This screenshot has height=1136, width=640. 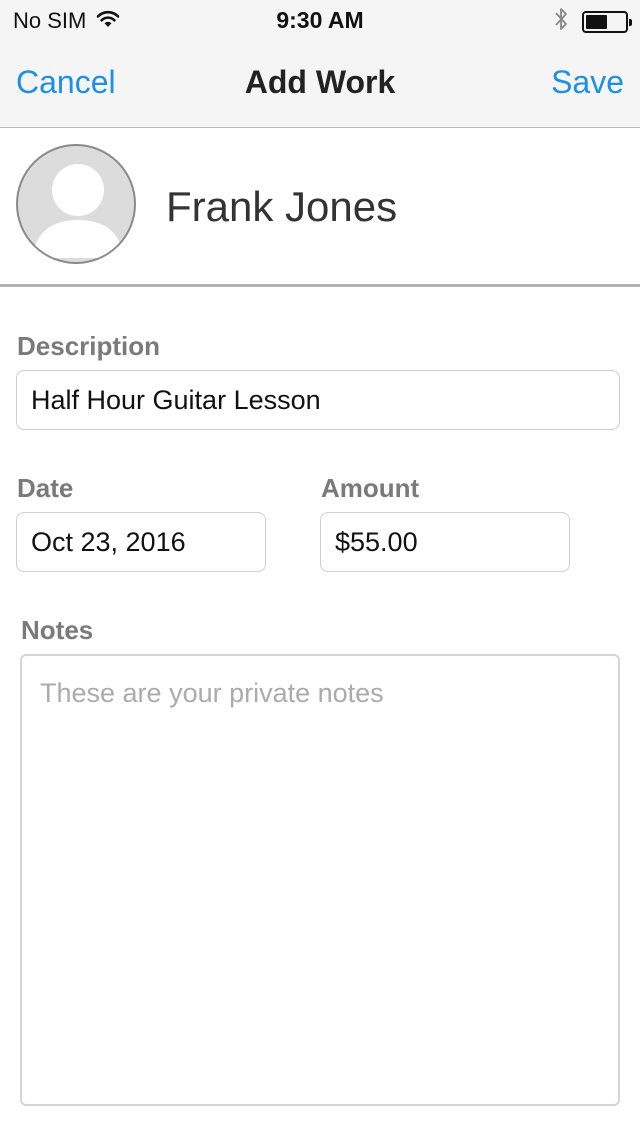 What do you see at coordinates (561, 21) in the screenshot?
I see `bluetooth-icon` at bounding box center [561, 21].